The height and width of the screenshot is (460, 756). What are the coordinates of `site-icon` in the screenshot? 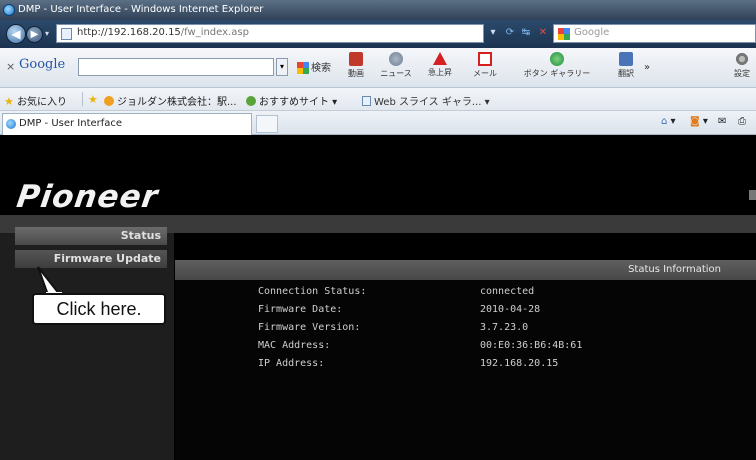 It's located at (109, 101).